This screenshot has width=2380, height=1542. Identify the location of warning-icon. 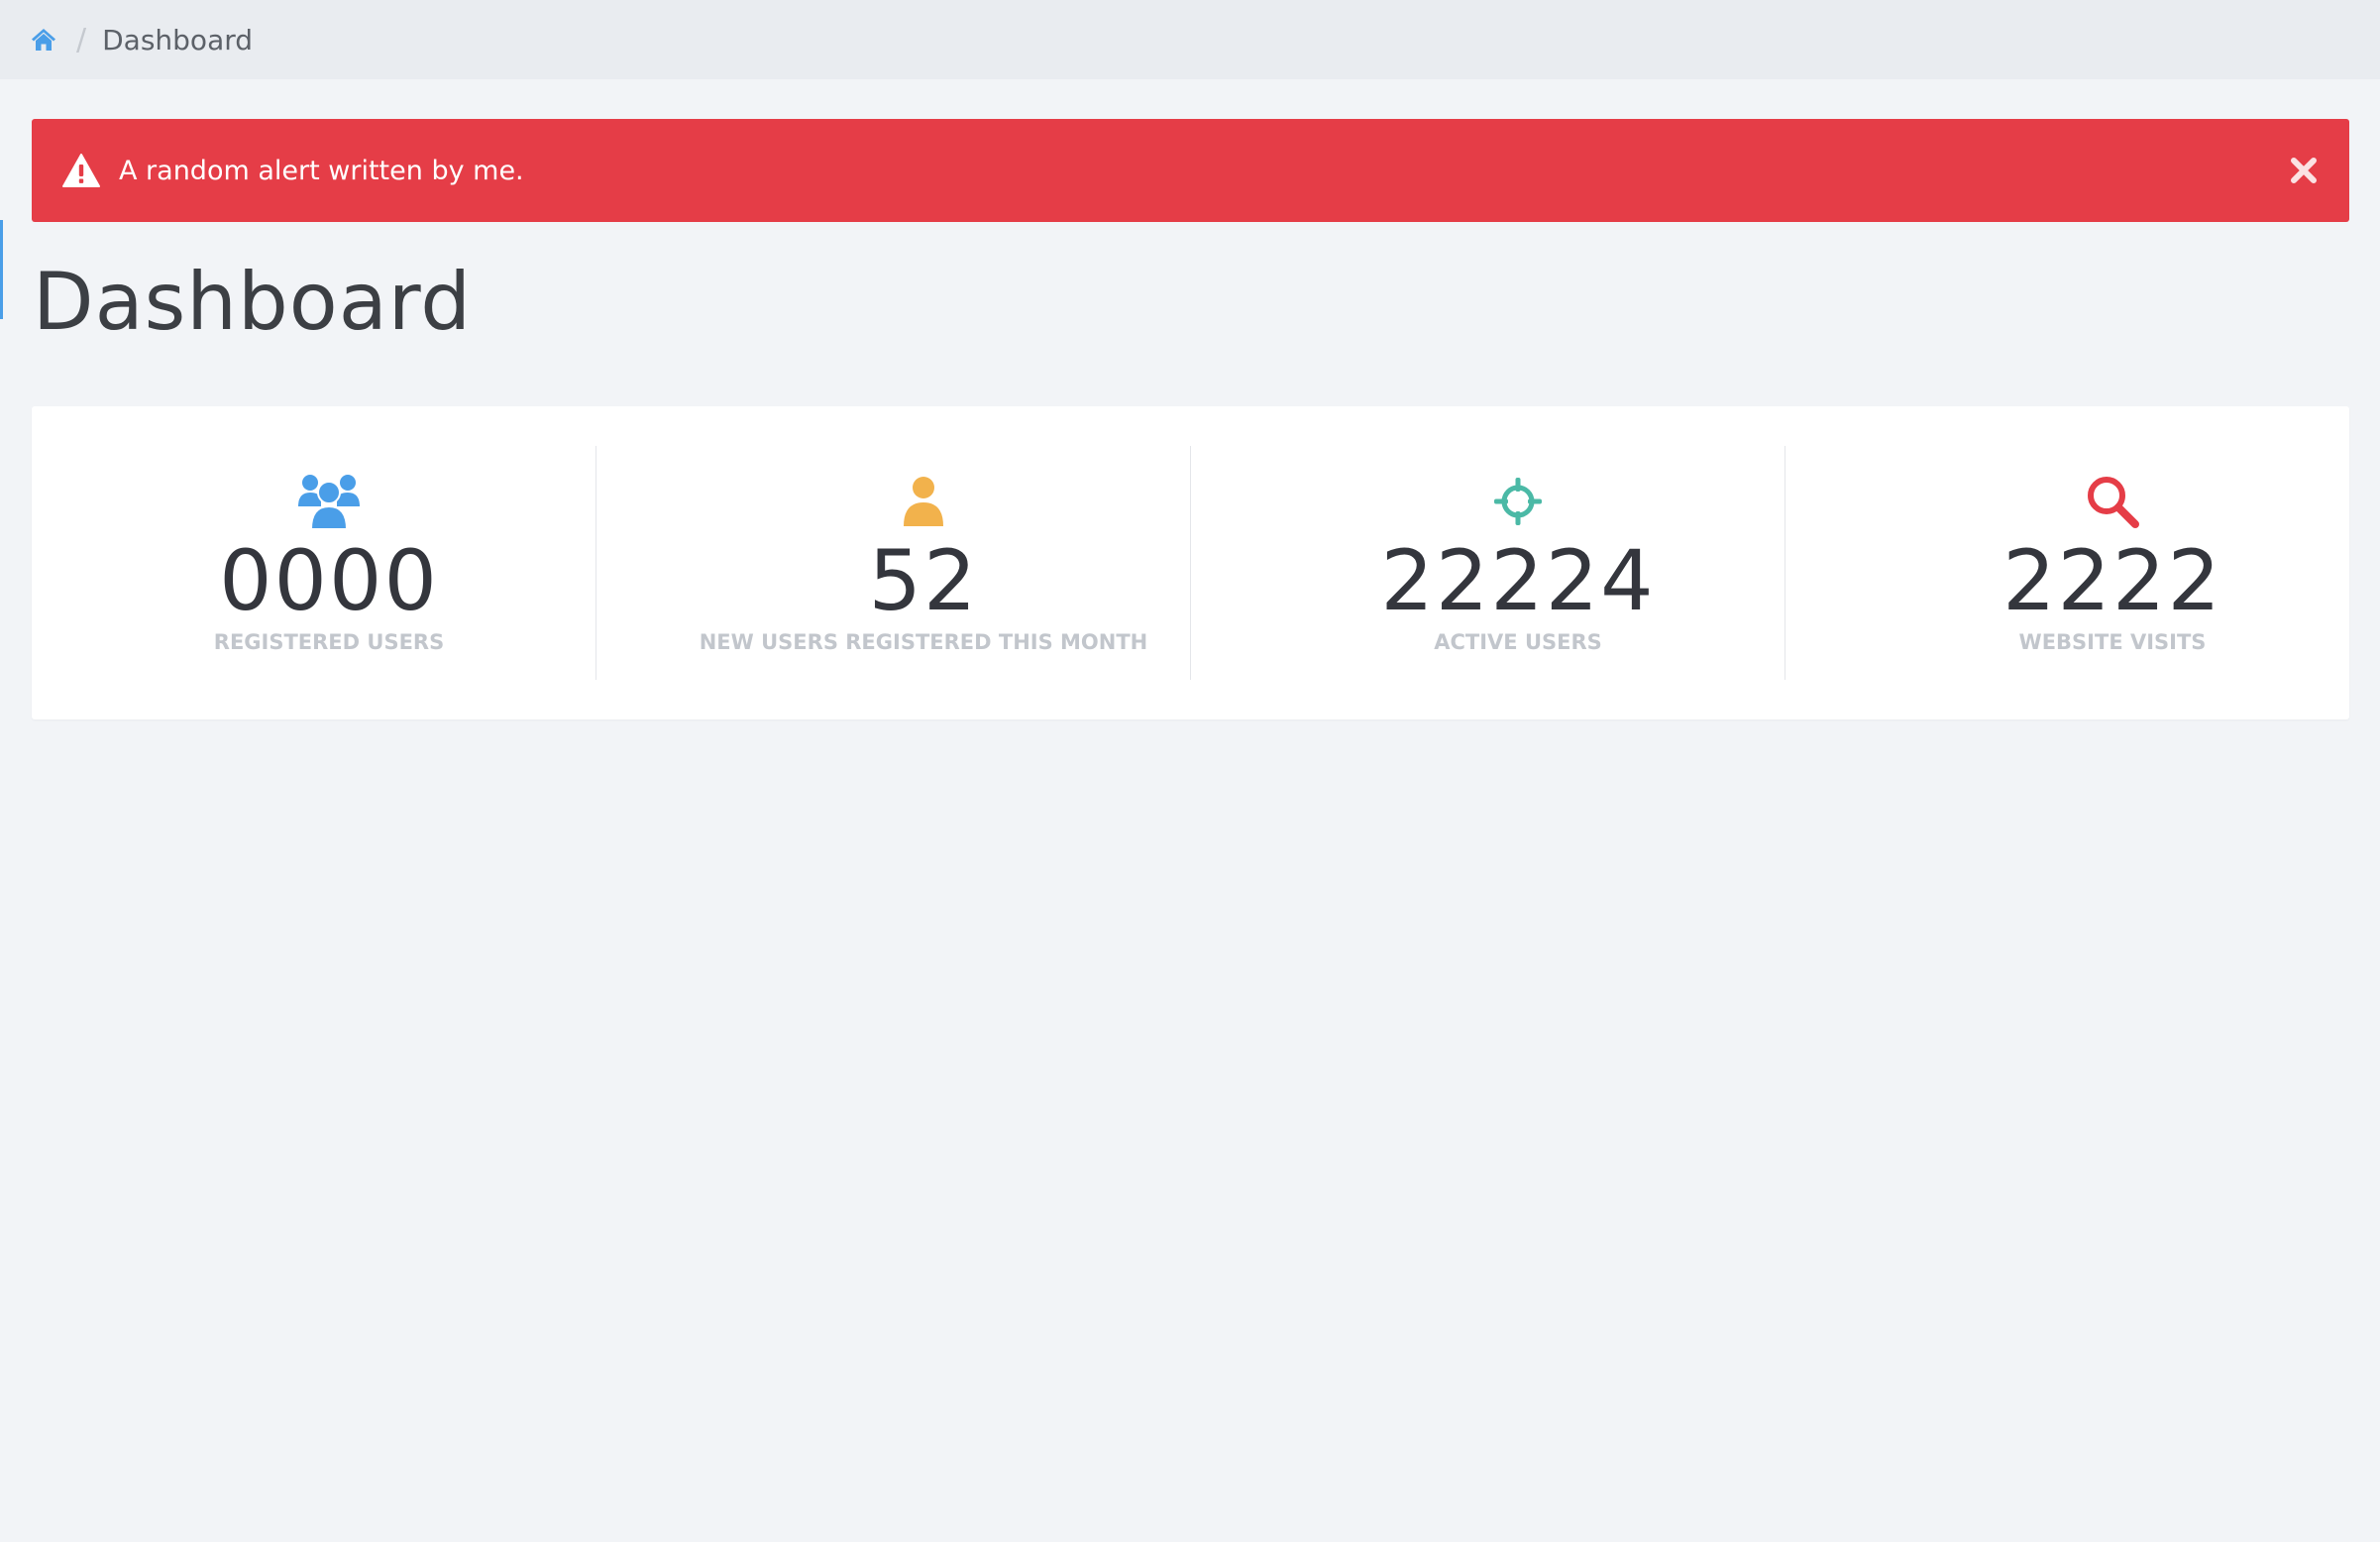
(82, 170).